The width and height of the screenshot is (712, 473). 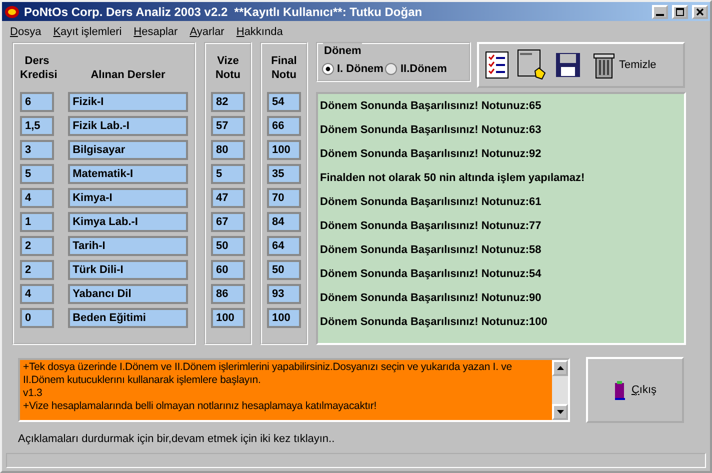 What do you see at coordinates (228, 102) in the screenshot?
I see `midterm-field: 82` at bounding box center [228, 102].